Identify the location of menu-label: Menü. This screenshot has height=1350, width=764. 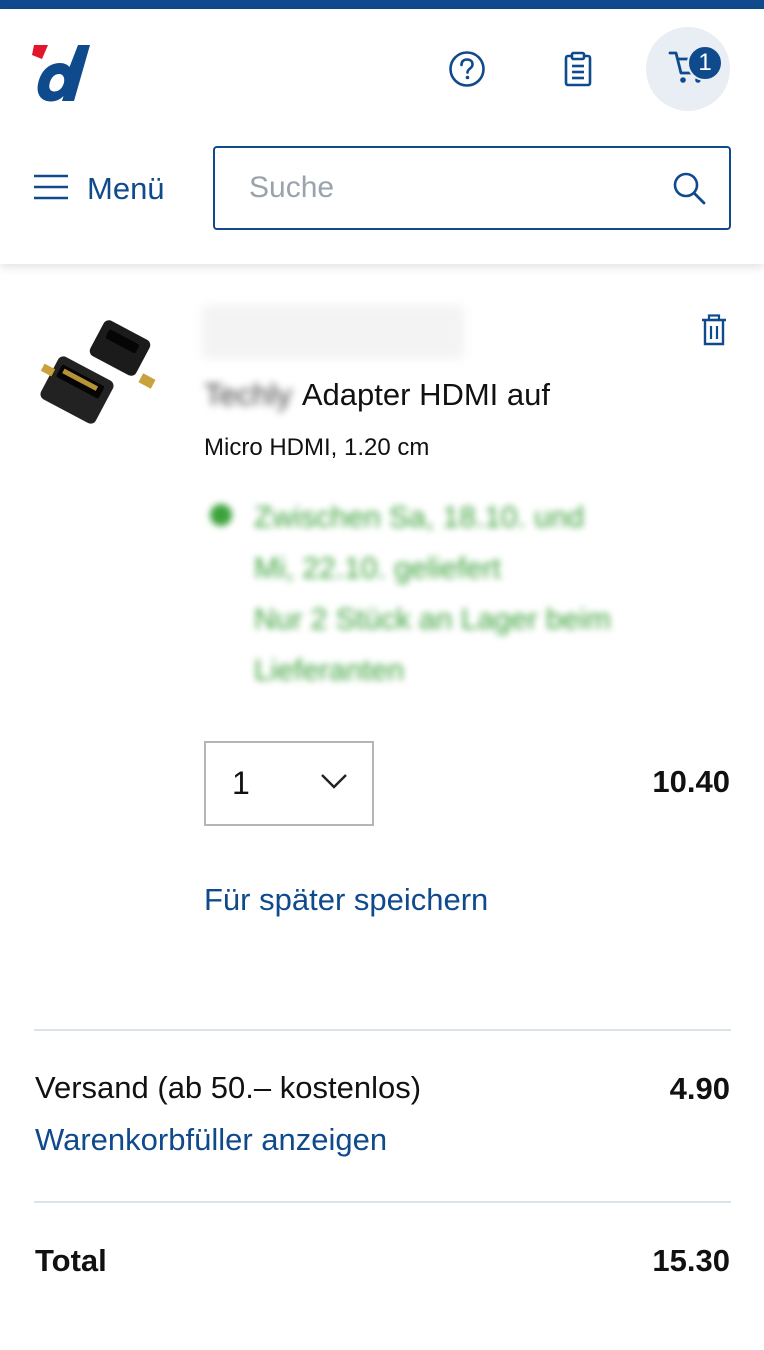
(126, 188).